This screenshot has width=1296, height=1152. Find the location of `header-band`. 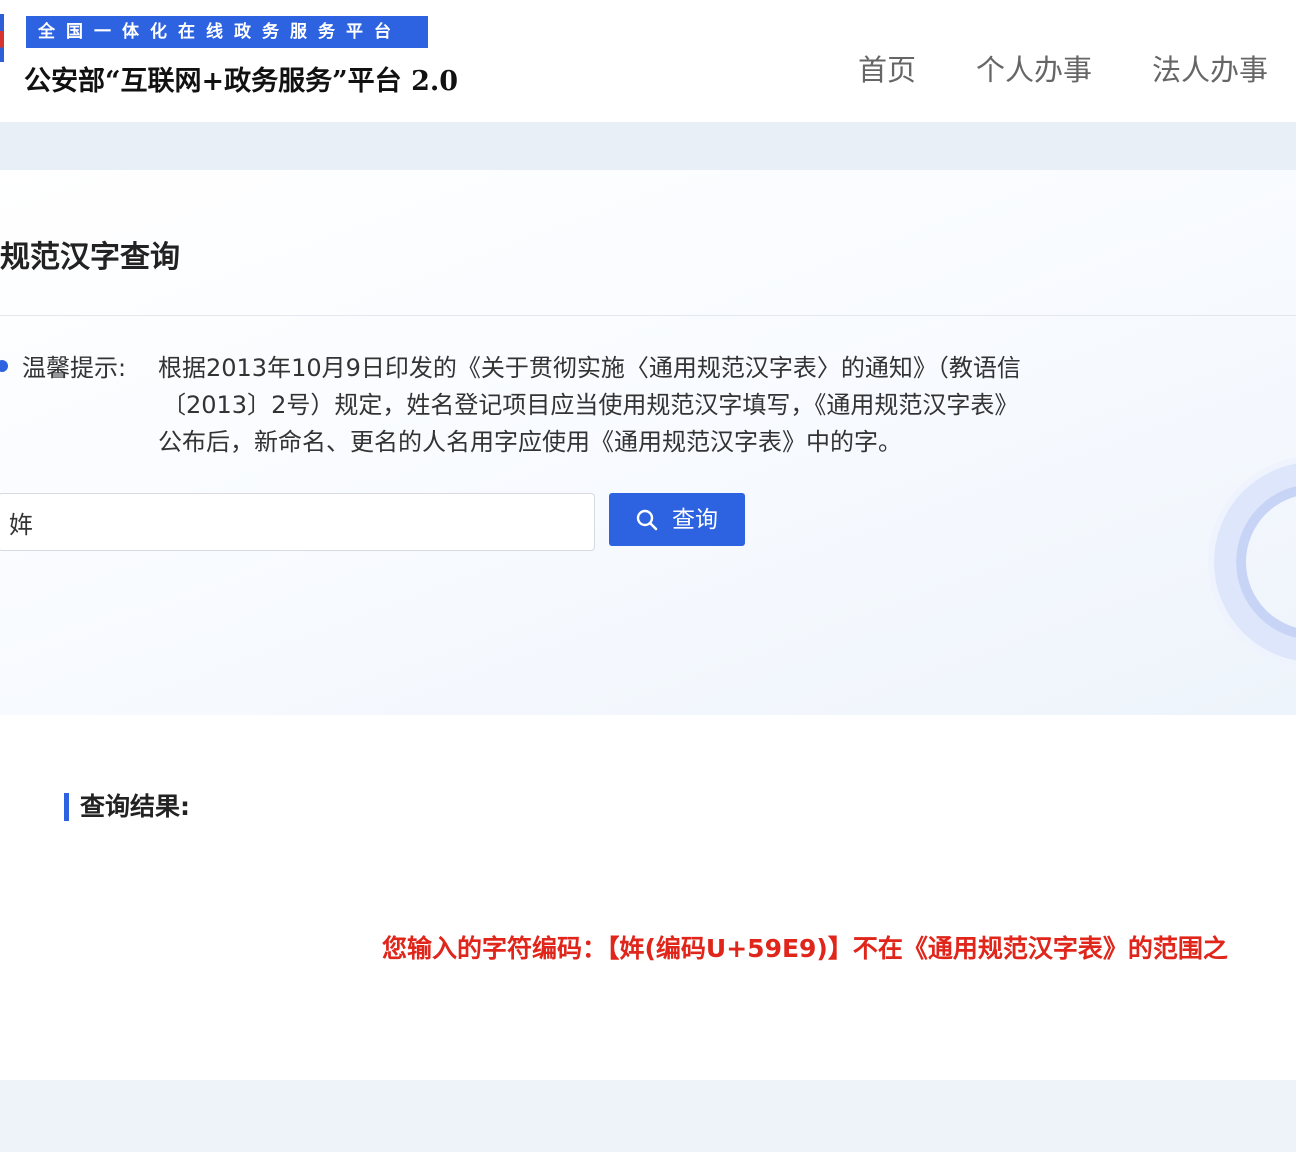

header-band is located at coordinates (648, 146).